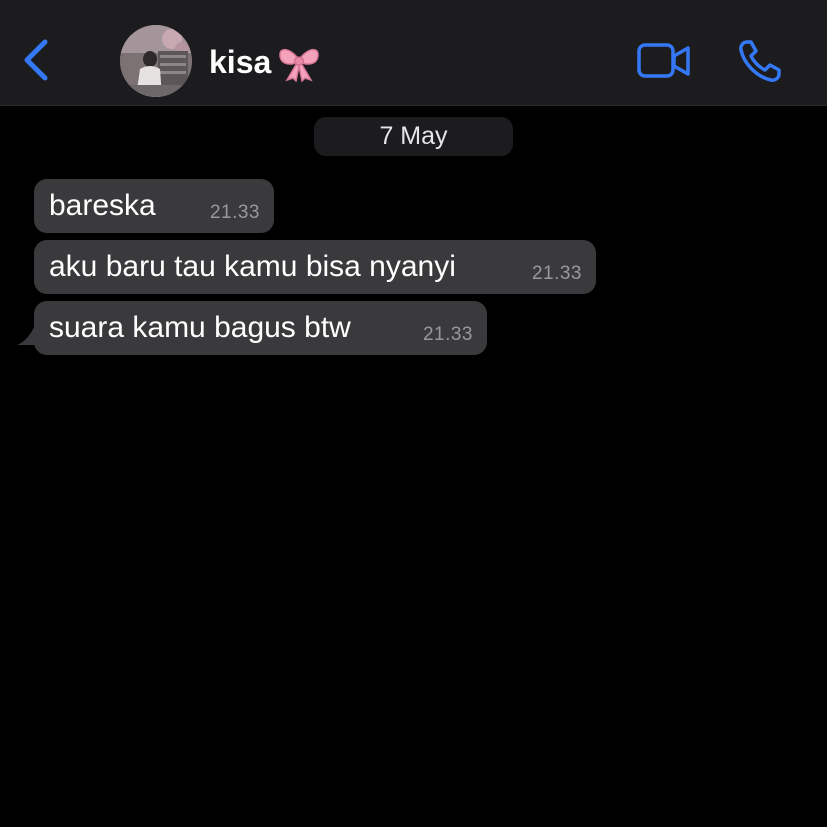 This screenshot has height=827, width=827. Describe the element at coordinates (299, 65) in the screenshot. I see `ribbon-bow-icon` at that location.